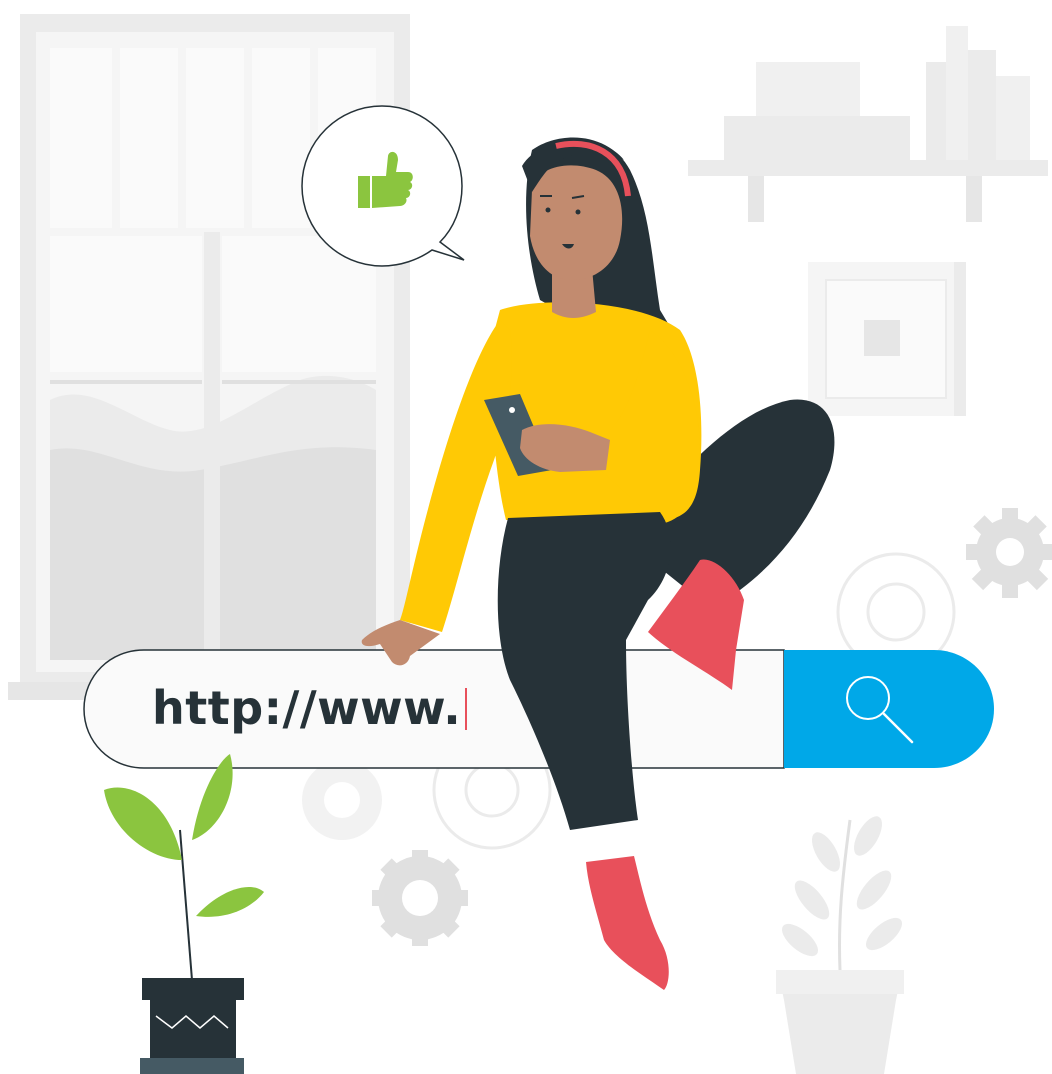 This screenshot has height=1074, width=1052. I want to click on search-input: http://www., so click(310, 708).